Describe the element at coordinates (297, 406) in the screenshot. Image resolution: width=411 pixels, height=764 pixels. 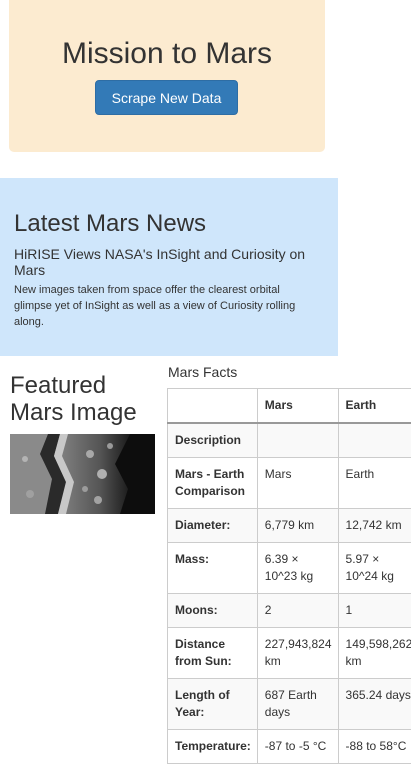
I see `column-header: Mars` at that location.